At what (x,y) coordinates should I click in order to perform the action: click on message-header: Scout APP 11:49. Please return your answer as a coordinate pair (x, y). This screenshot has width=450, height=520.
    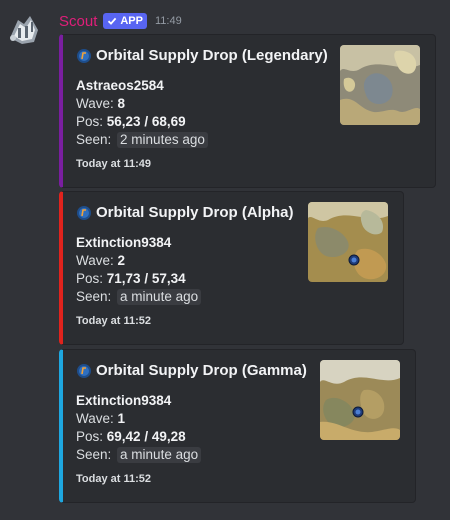
    Looking at the image, I should click on (120, 21).